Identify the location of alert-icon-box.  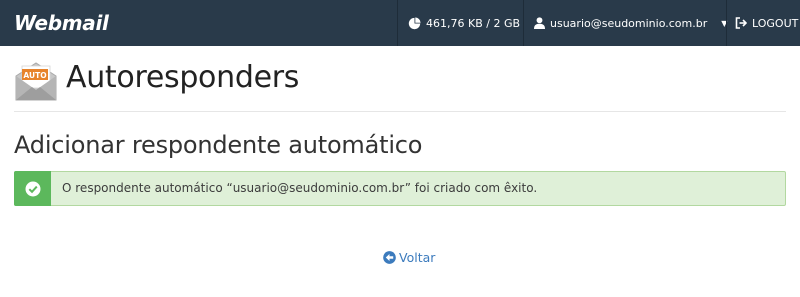
(32, 188).